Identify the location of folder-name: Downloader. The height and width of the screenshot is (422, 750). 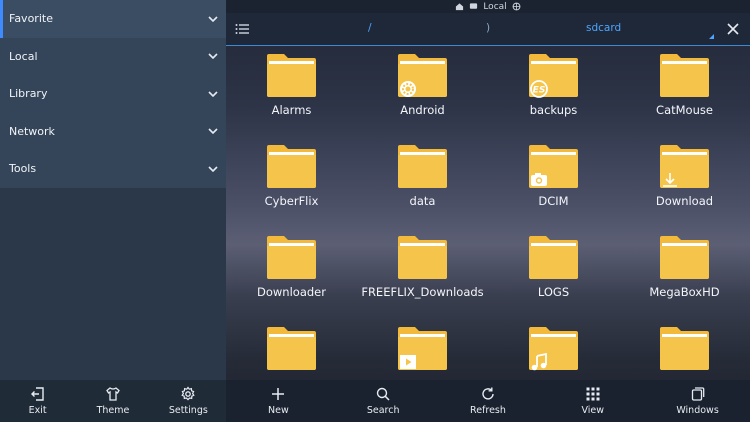
(291, 292).